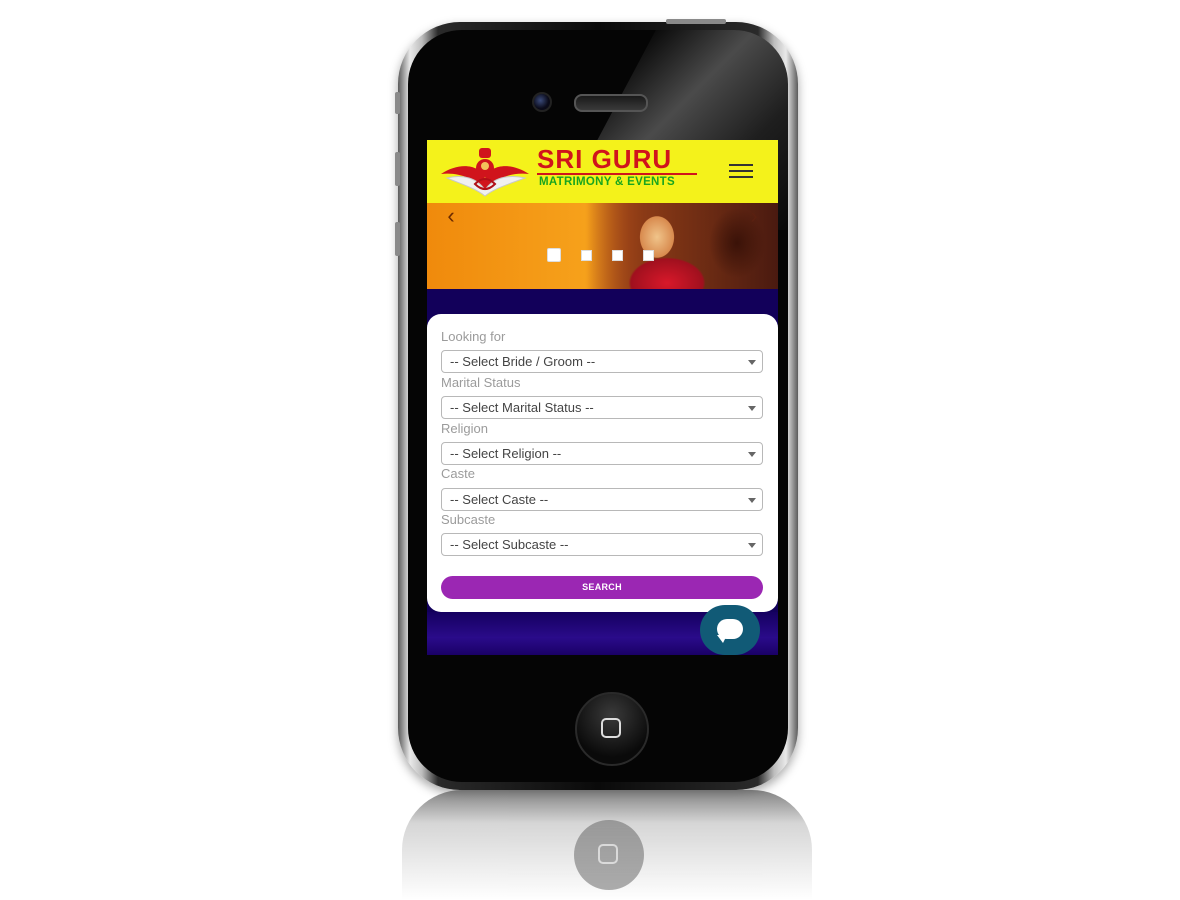 Image resolution: width=1180 pixels, height=900 pixels. I want to click on search-button: SEARCH, so click(602, 587).